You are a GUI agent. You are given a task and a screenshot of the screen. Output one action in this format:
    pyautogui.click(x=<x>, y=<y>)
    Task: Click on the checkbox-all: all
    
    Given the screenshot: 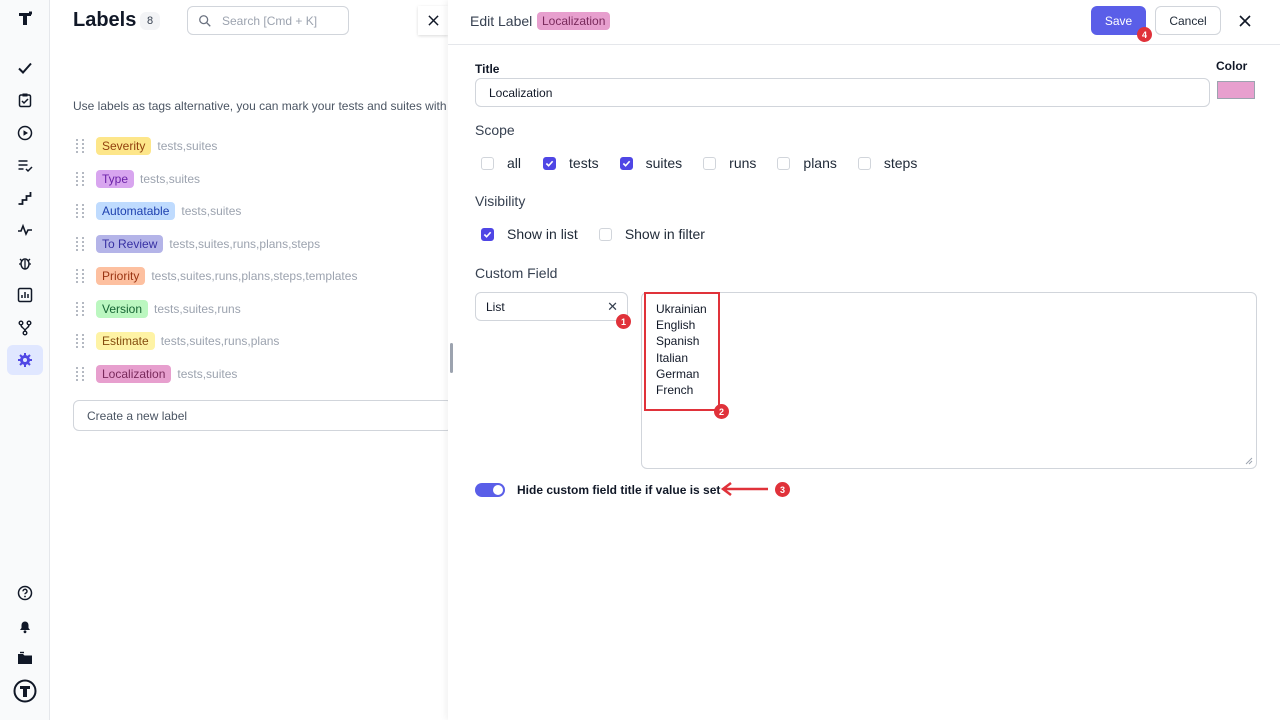 What is the action you would take?
    pyautogui.click(x=501, y=163)
    